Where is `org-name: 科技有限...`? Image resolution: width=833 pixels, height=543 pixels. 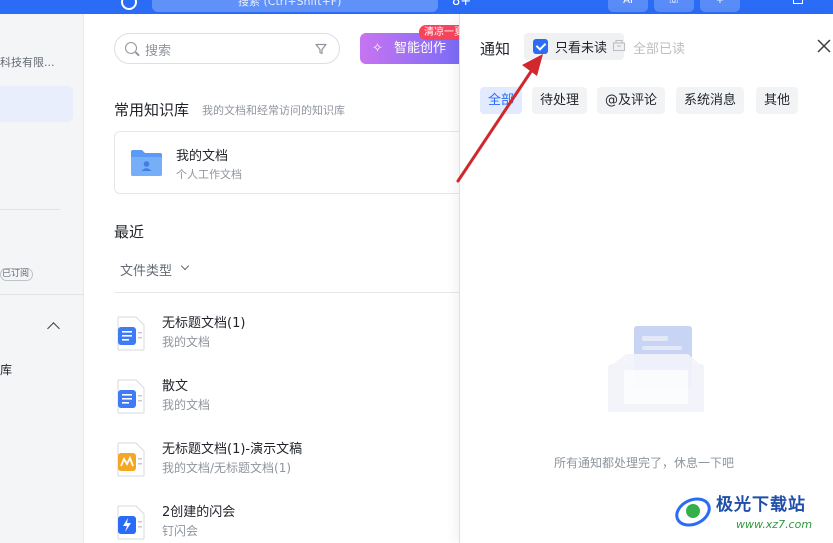 org-name: 科技有限... is located at coordinates (27, 62).